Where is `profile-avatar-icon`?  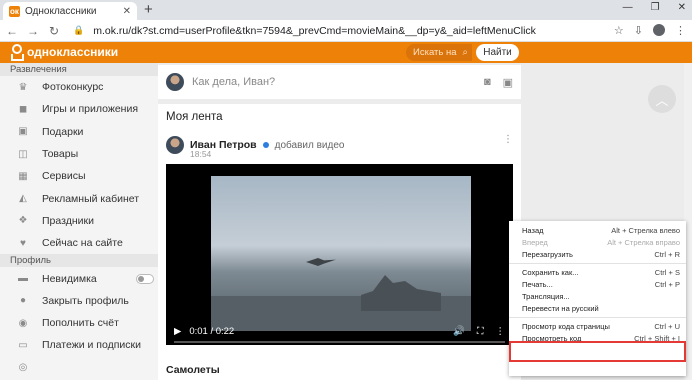 profile-avatar-icon is located at coordinates (659, 30).